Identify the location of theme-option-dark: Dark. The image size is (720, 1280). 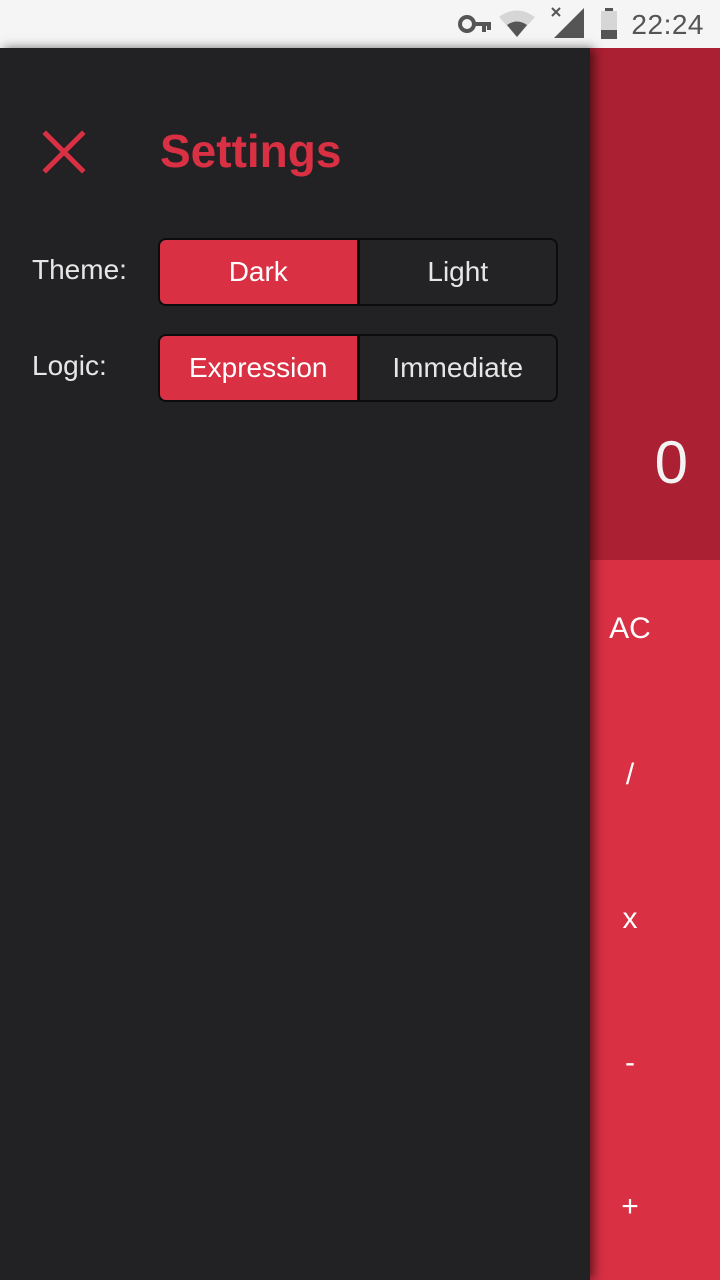
(258, 272).